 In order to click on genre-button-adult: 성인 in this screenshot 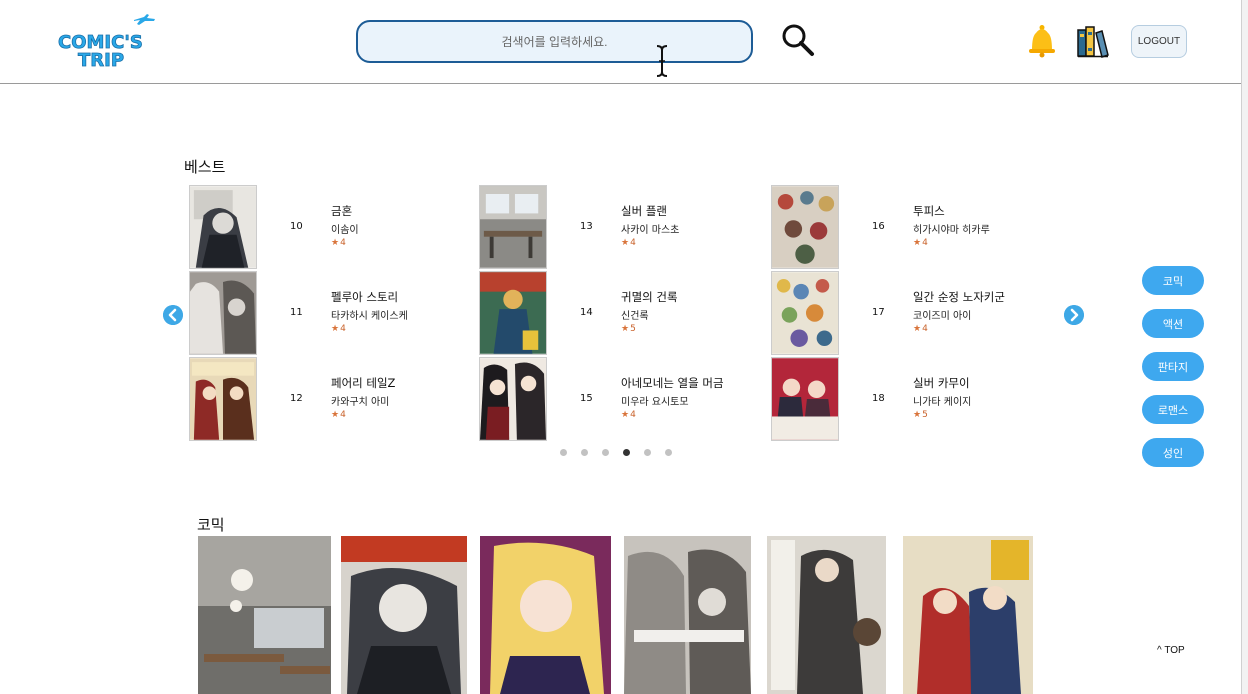, I will do `click(1173, 452)`.